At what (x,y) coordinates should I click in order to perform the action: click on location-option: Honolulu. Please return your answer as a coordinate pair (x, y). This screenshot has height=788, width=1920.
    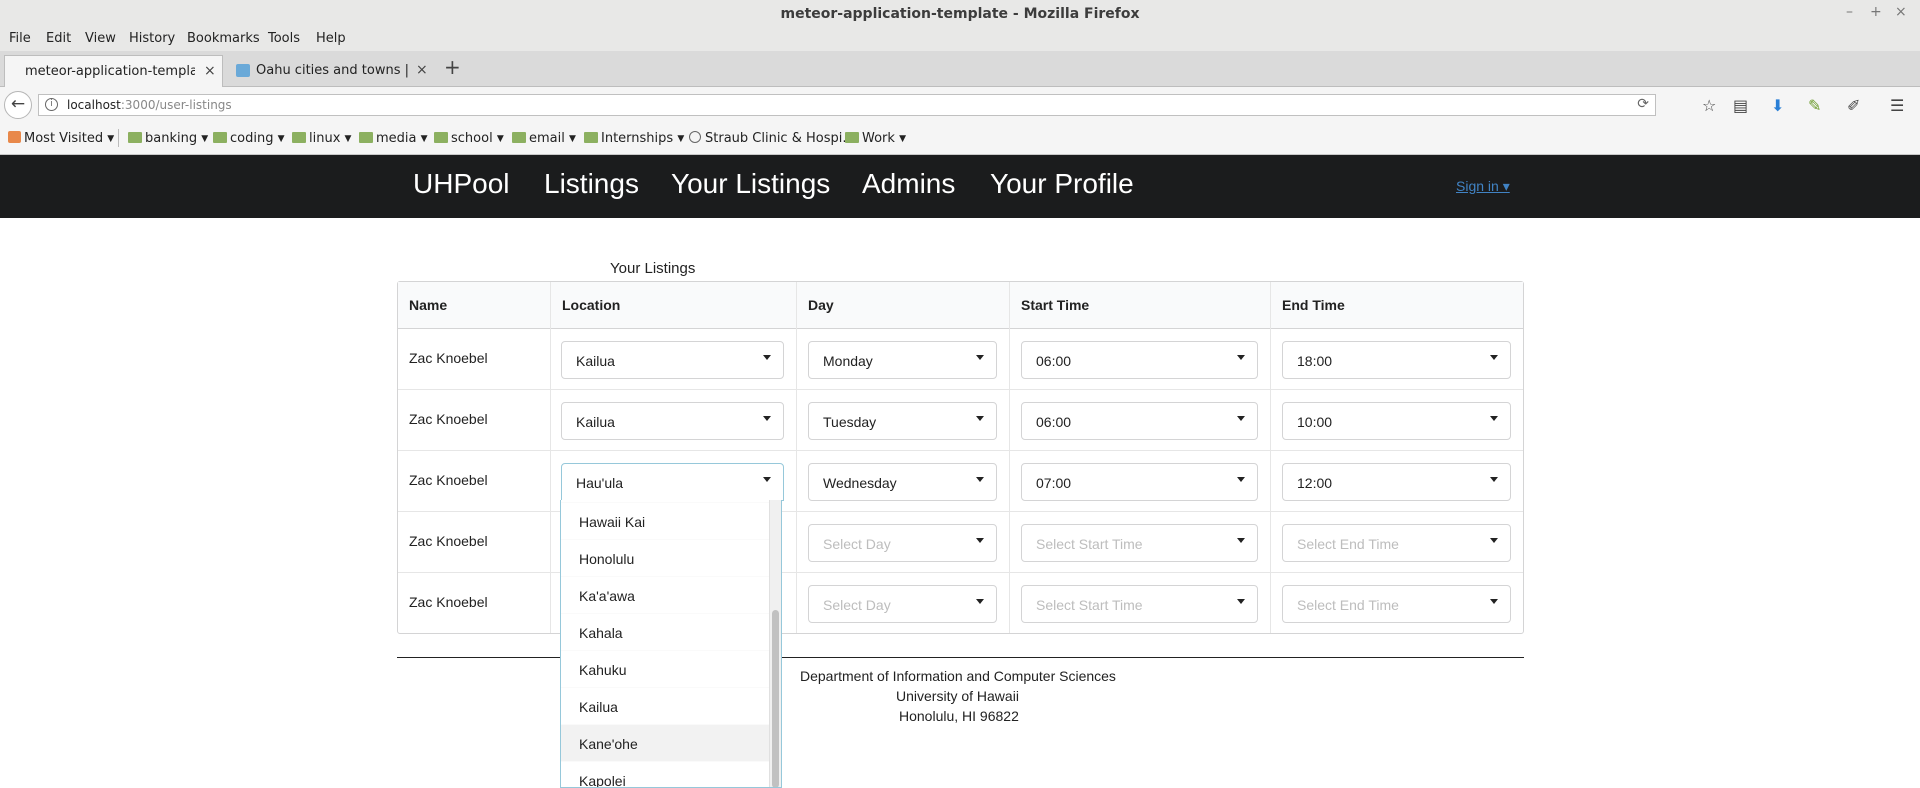
    Looking at the image, I should click on (665, 557).